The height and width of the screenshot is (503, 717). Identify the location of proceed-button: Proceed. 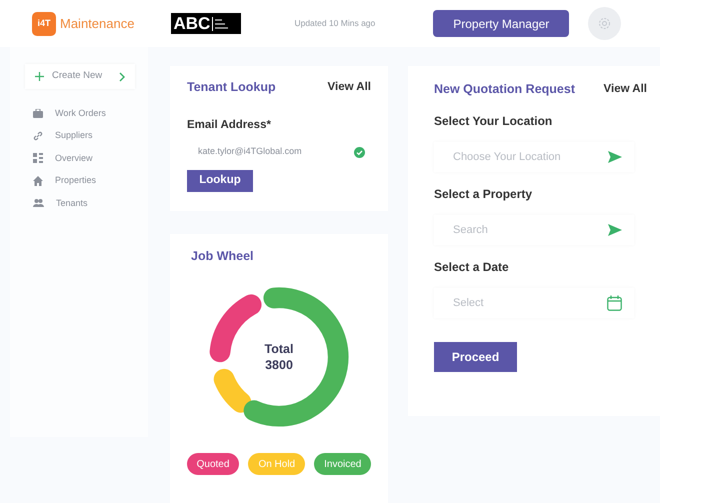
(475, 357).